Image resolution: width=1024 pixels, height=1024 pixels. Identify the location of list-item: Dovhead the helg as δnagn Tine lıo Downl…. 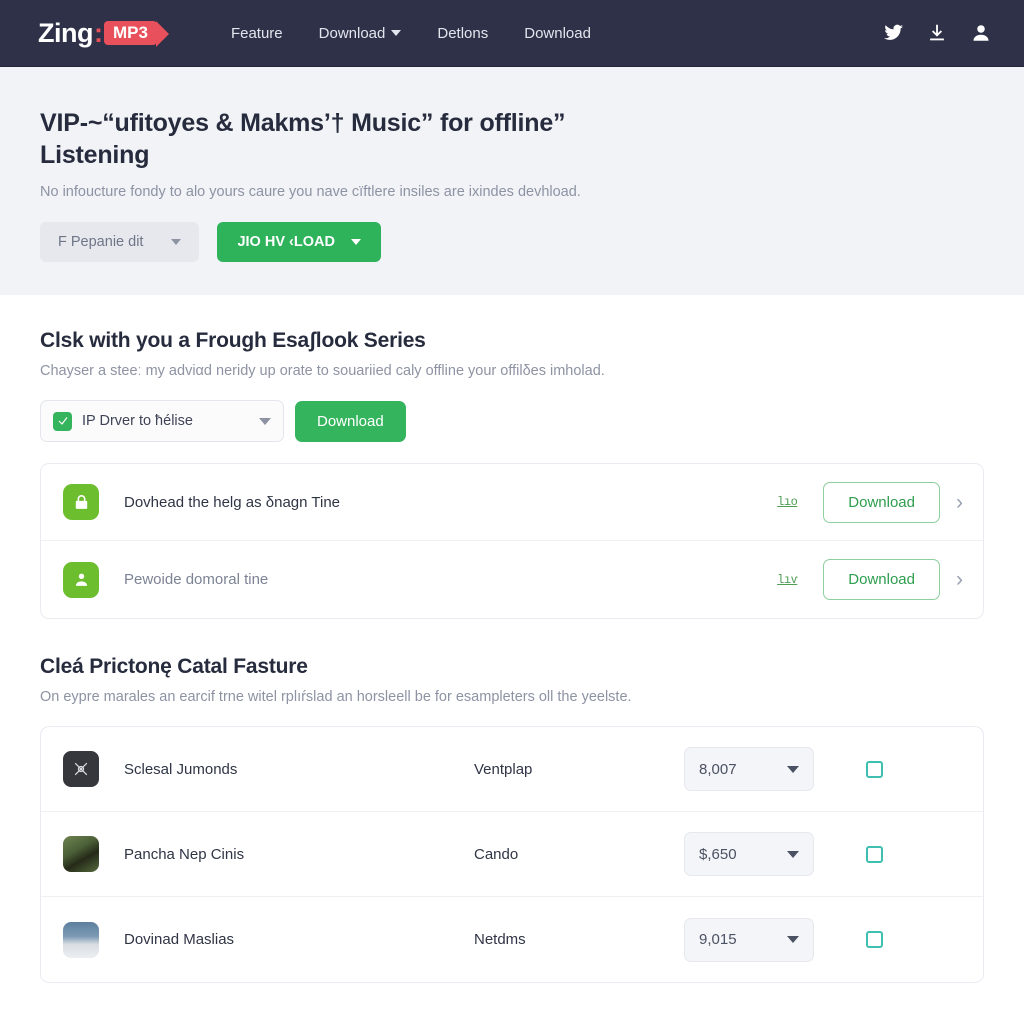
(512, 502).